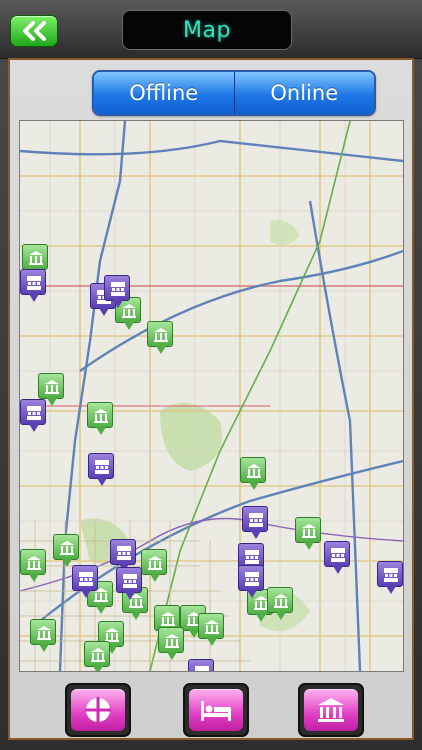 This screenshot has height=750, width=422. Describe the element at coordinates (164, 93) in the screenshot. I see `offline-segment: Offline` at that location.